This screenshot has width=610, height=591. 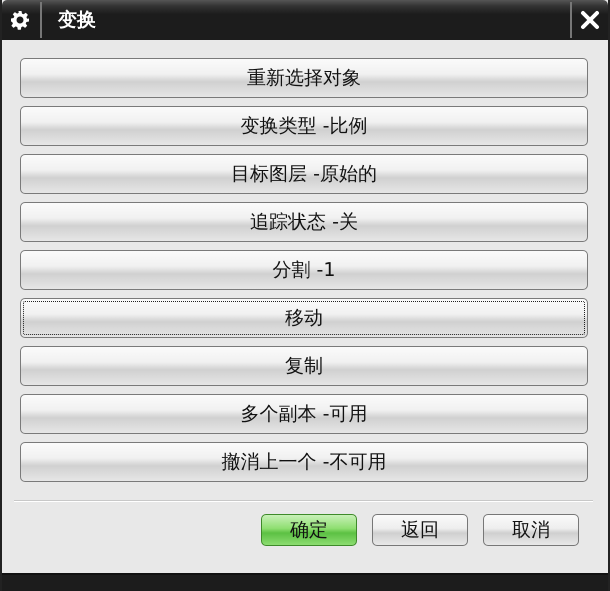 What do you see at coordinates (309, 530) in the screenshot?
I see `dialog-button: 确定` at bounding box center [309, 530].